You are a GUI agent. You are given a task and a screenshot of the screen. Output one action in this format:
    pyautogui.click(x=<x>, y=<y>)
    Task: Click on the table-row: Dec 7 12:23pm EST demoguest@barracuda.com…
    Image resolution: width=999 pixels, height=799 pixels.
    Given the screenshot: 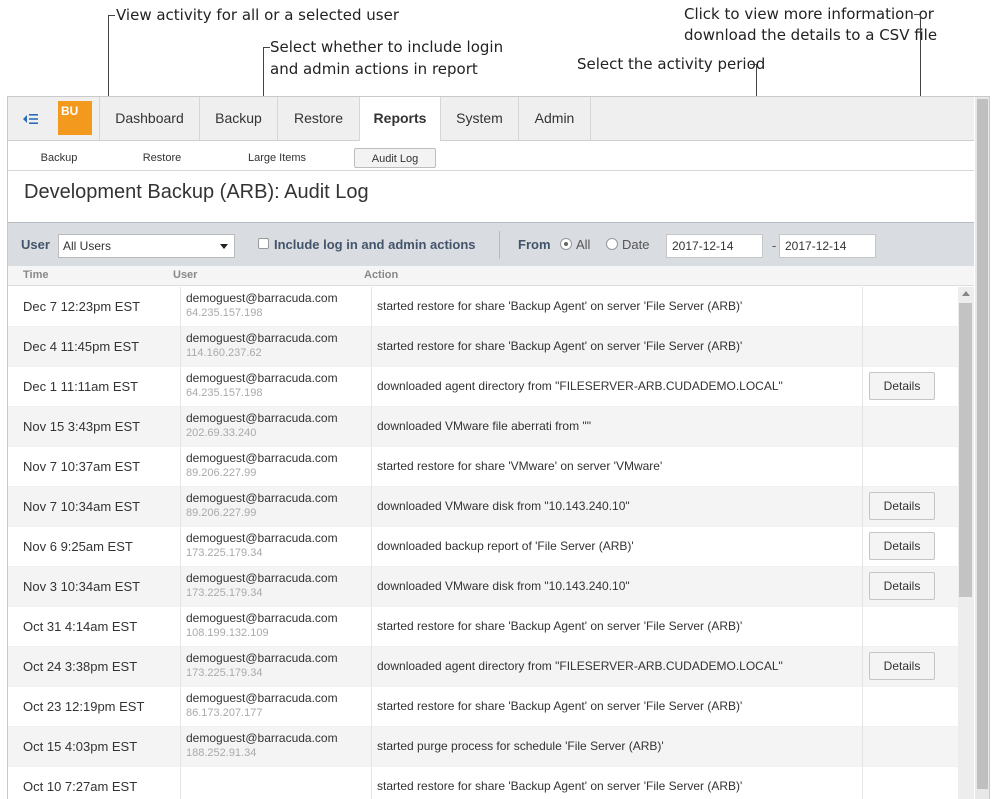 What is the action you would take?
    pyautogui.click(x=483, y=307)
    